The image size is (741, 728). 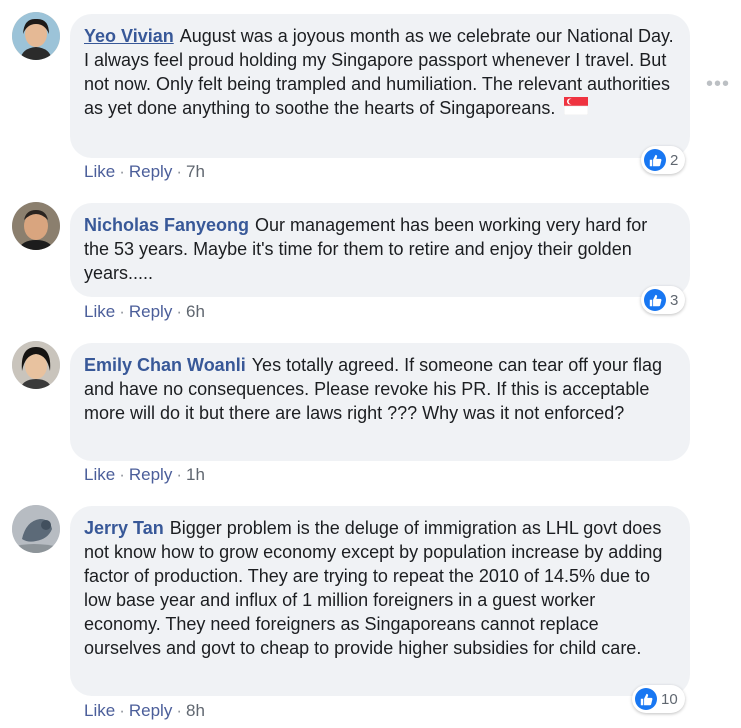 I want to click on timestamp: 7h, so click(x=195, y=171).